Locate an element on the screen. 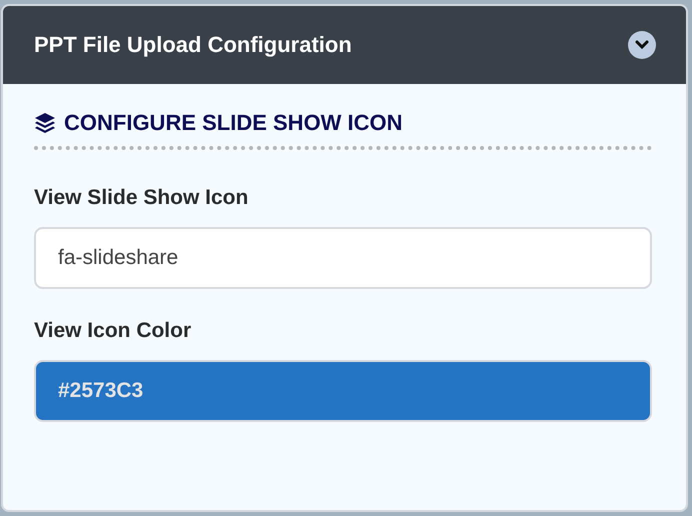  color-field: #2573C3 is located at coordinates (343, 391).